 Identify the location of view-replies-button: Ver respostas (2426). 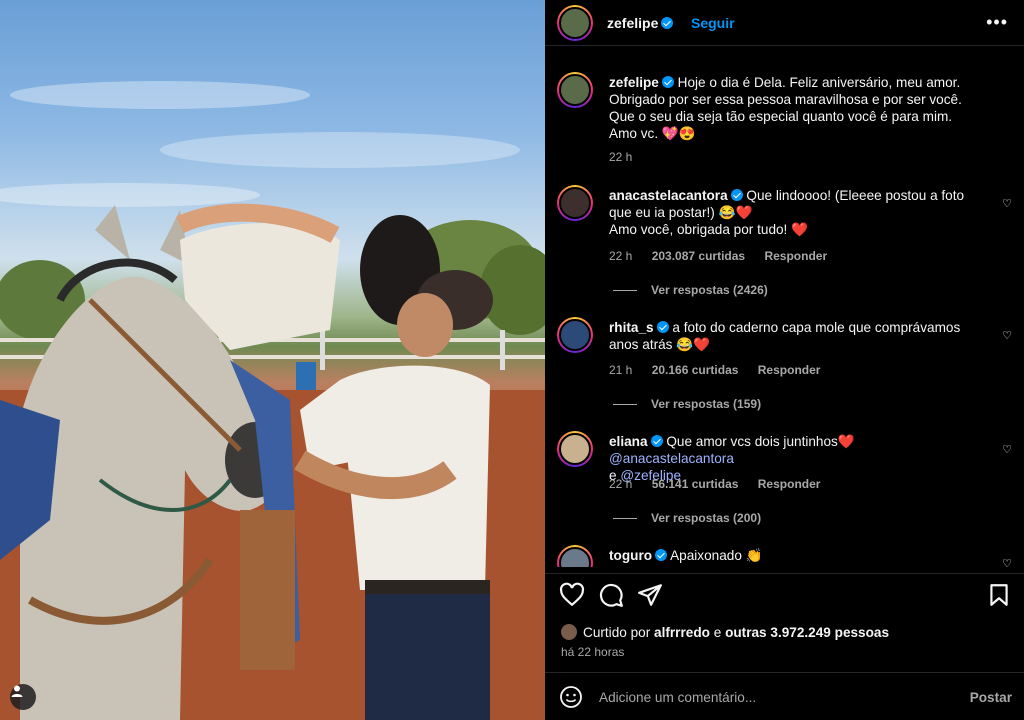
(690, 290).